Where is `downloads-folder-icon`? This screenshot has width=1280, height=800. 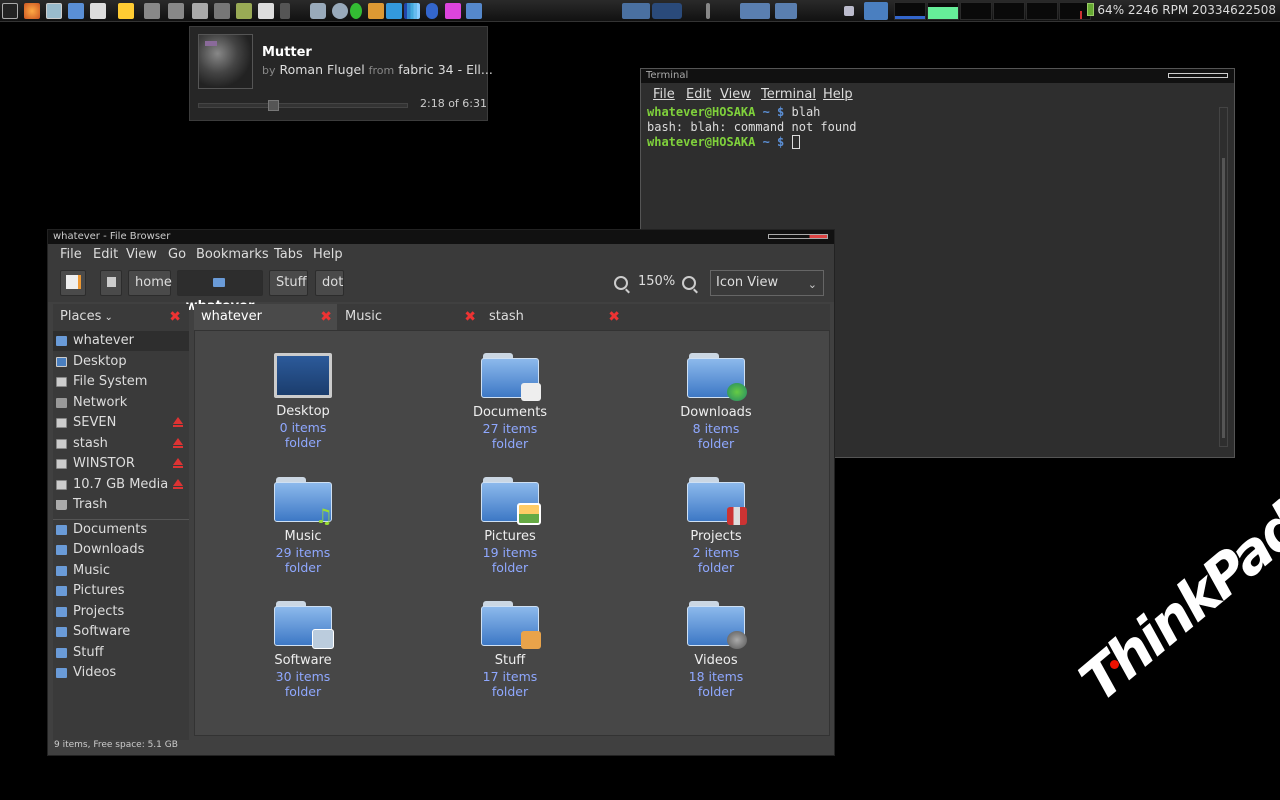
downloads-folder-icon is located at coordinates (717, 377).